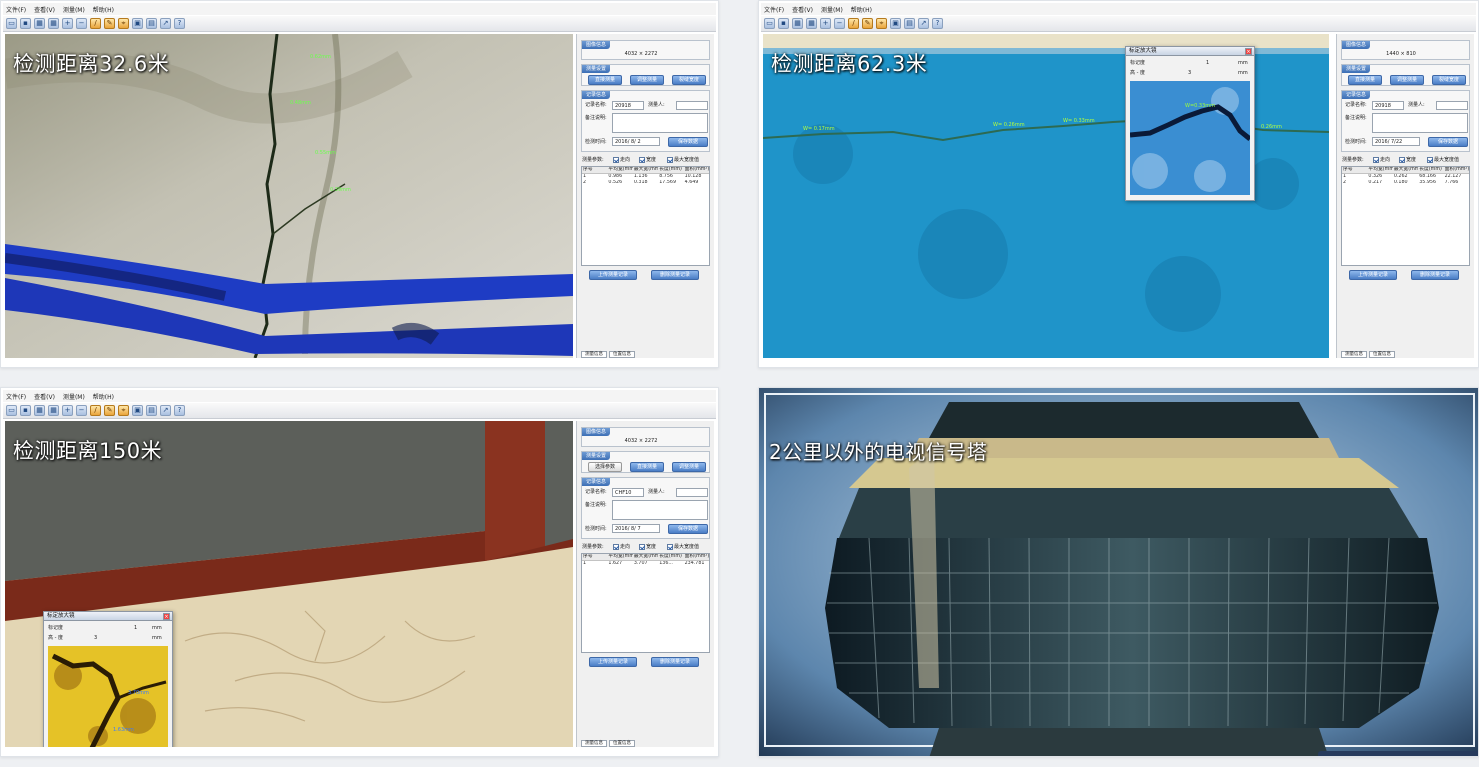 The image size is (1479, 767). I want to click on mode-button-1: 选择参数, so click(605, 467).